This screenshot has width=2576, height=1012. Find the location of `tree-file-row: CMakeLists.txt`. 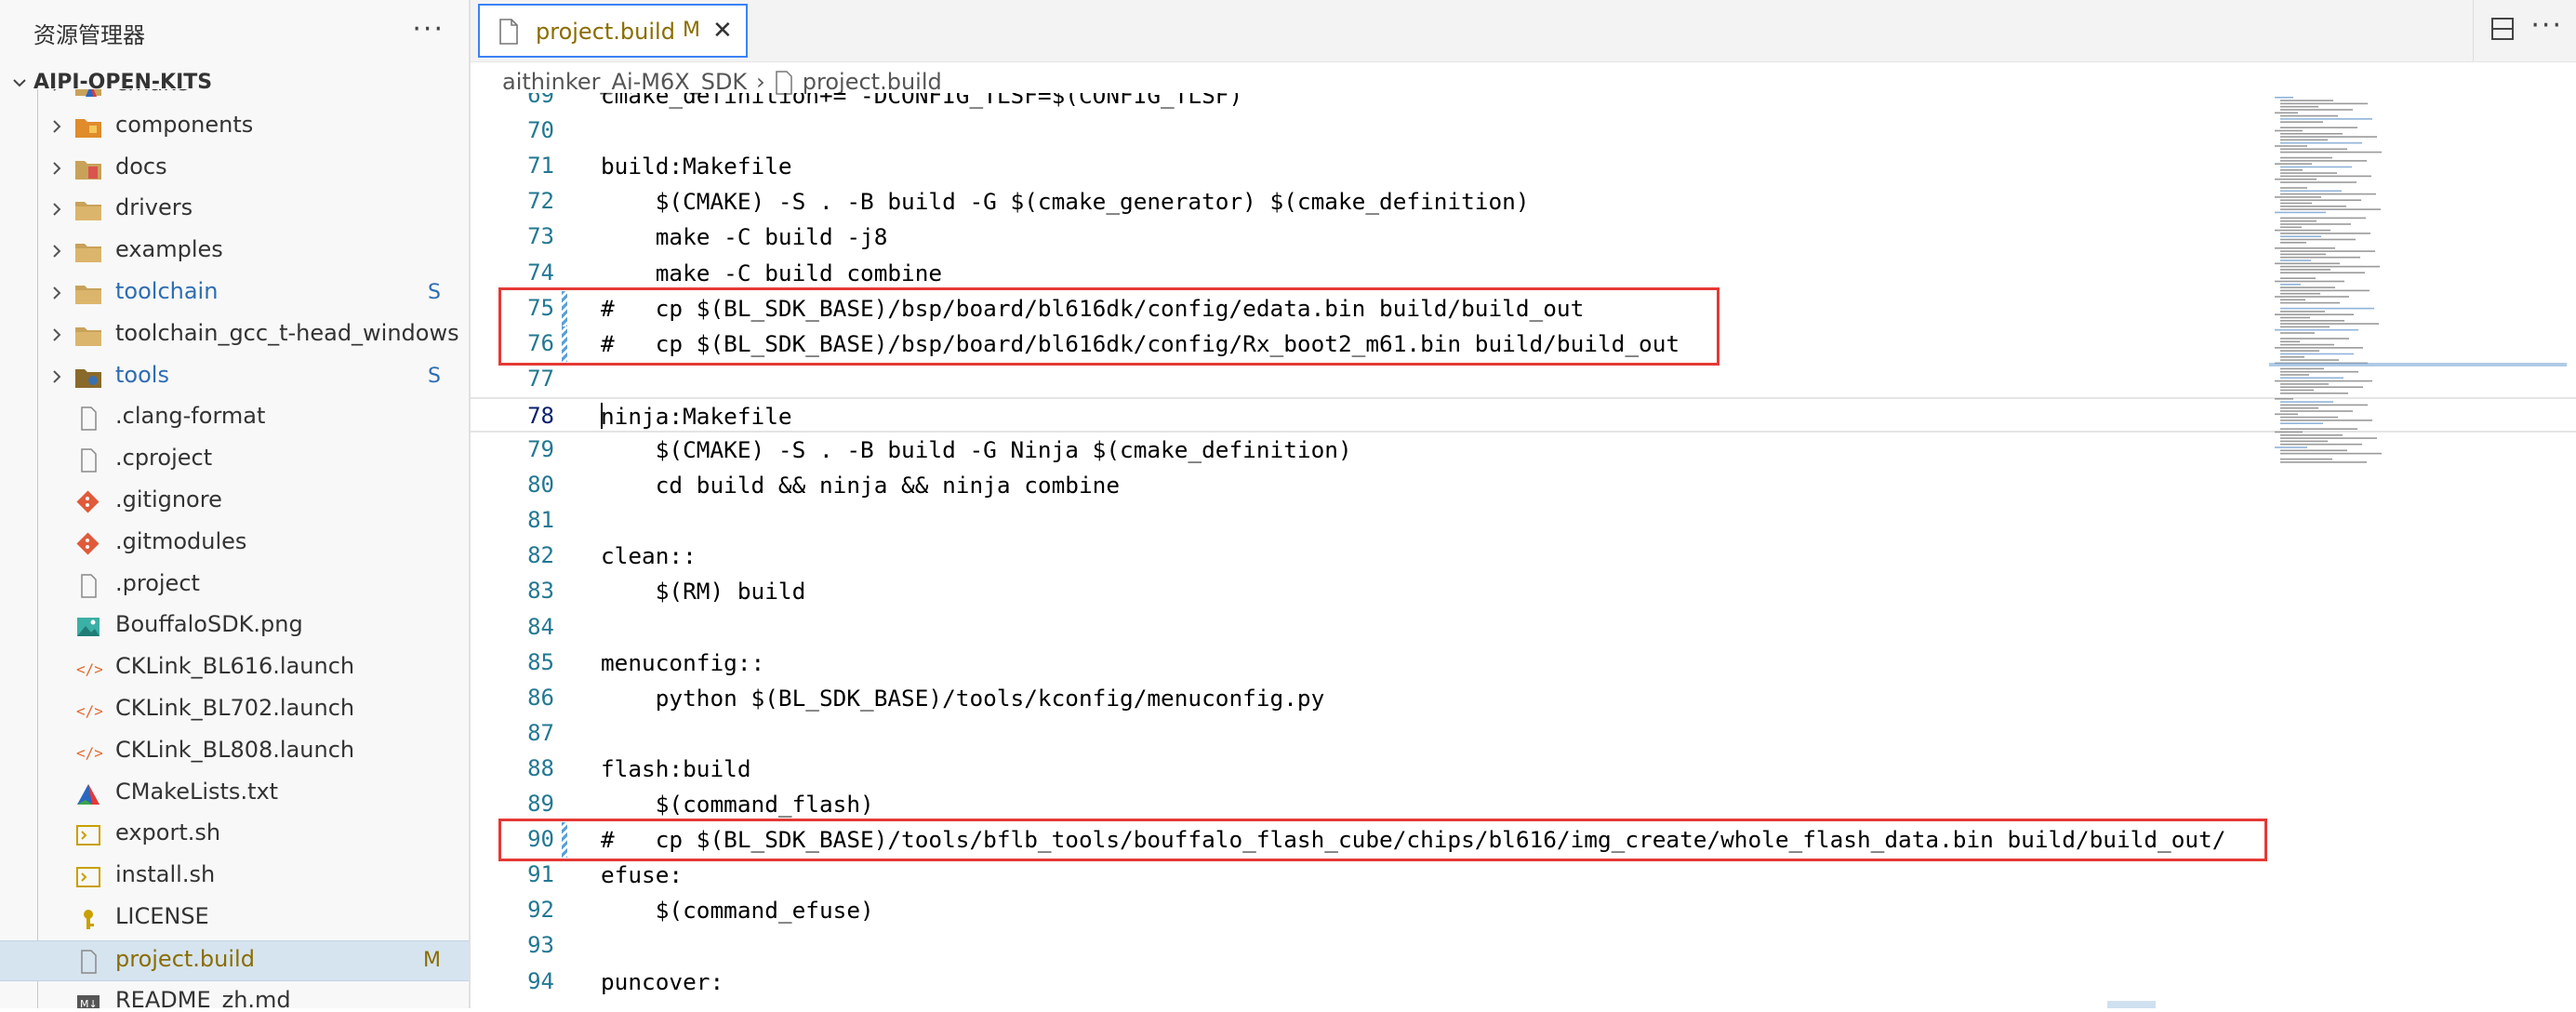

tree-file-row: CMakeLists.txt is located at coordinates (234, 794).